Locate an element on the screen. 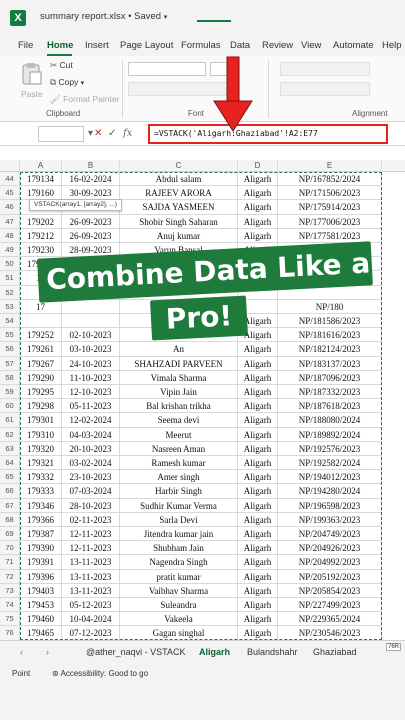 This screenshot has width=405, height=720. cell-reference: NP/204992/2023 is located at coordinates (330, 562).